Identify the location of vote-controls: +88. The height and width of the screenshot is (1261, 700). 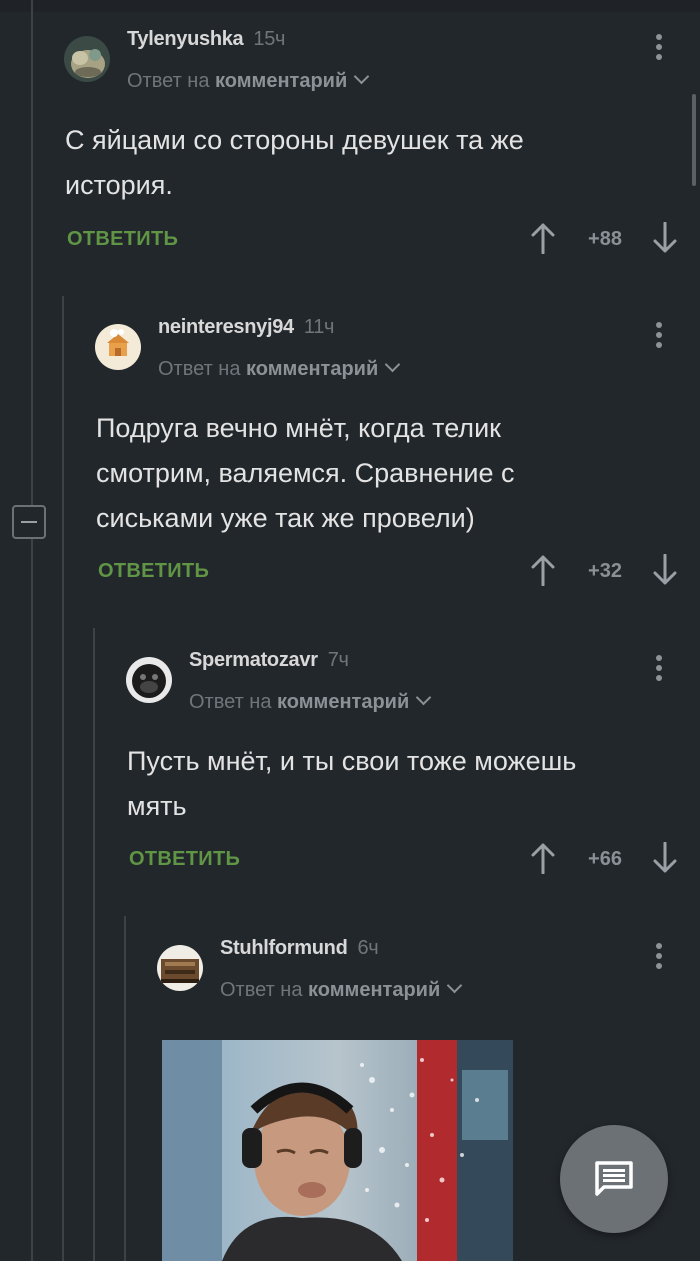
(604, 240).